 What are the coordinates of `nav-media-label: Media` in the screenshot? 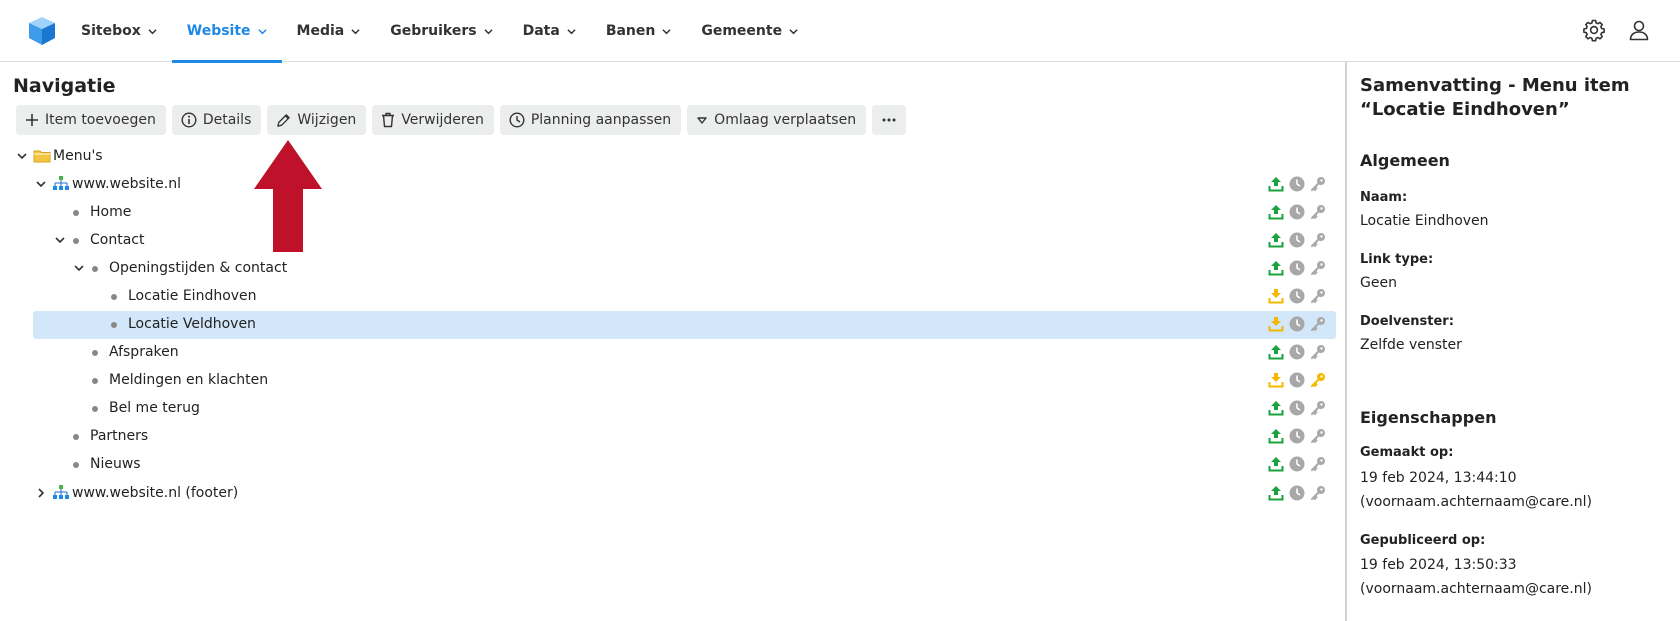 It's located at (320, 31).